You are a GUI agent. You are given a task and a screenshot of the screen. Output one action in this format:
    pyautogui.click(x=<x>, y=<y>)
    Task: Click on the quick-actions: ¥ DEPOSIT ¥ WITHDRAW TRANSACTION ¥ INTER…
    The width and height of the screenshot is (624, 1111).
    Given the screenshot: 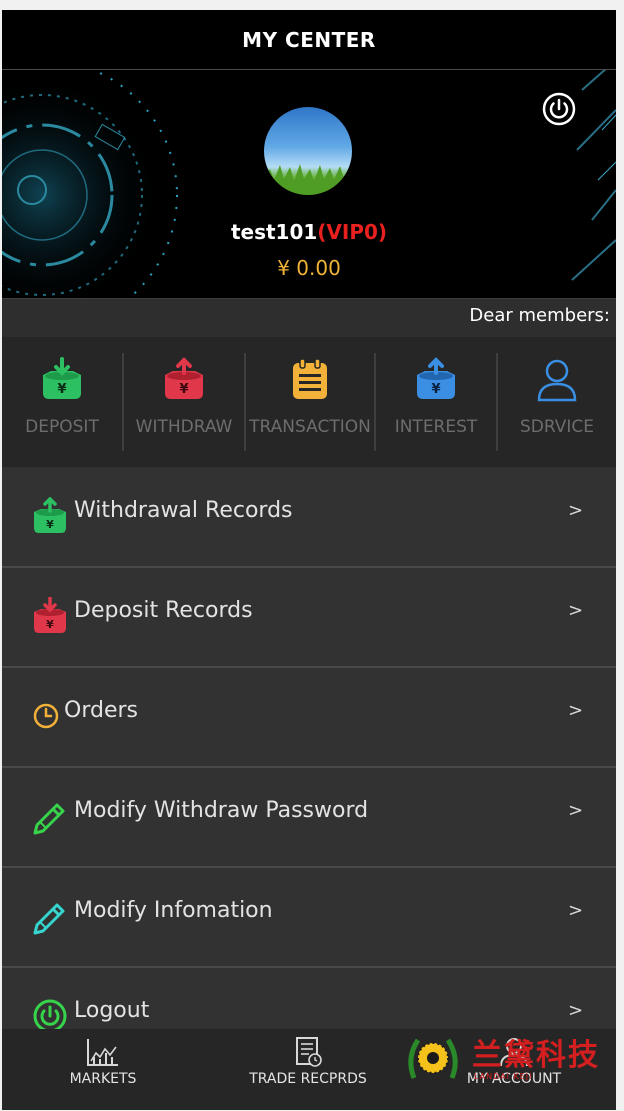 What is the action you would take?
    pyautogui.click(x=309, y=402)
    